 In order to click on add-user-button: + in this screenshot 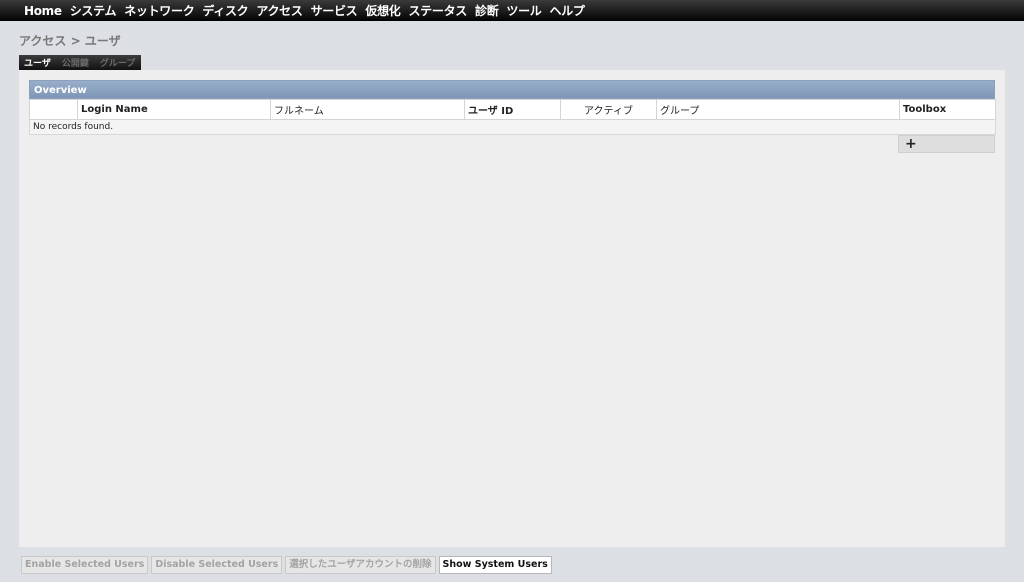, I will do `click(946, 144)`.